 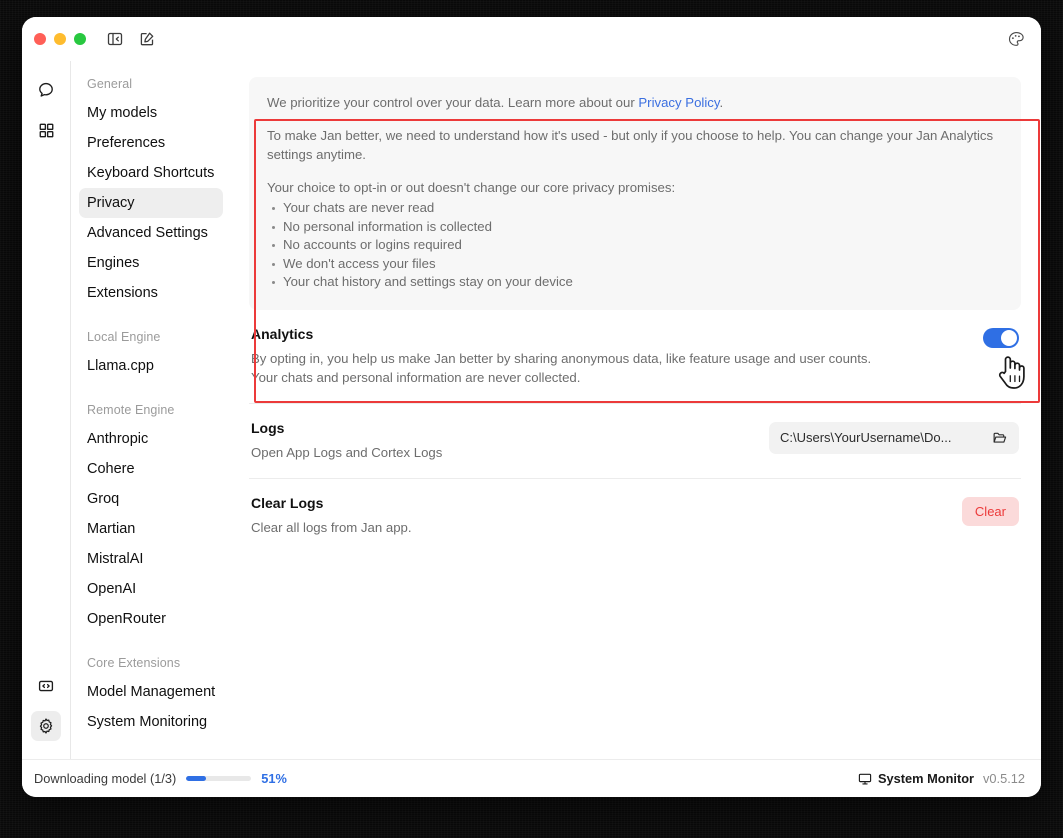 I want to click on list-item: Your chats are never read, so click(x=635, y=208).